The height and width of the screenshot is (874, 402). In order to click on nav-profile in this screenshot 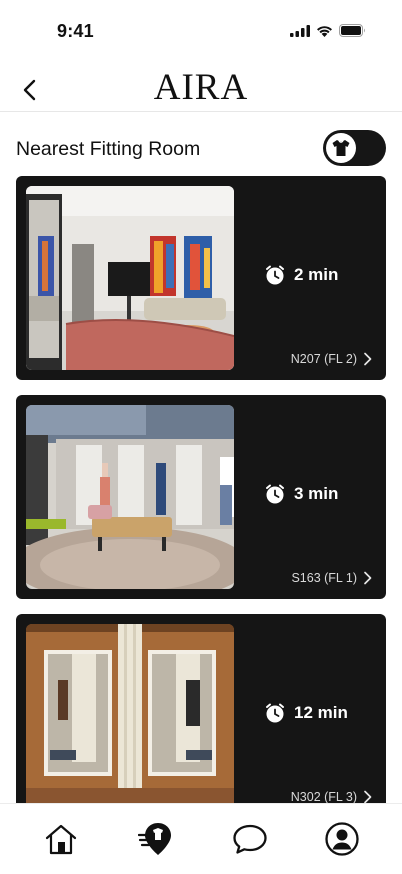, I will do `click(342, 839)`.